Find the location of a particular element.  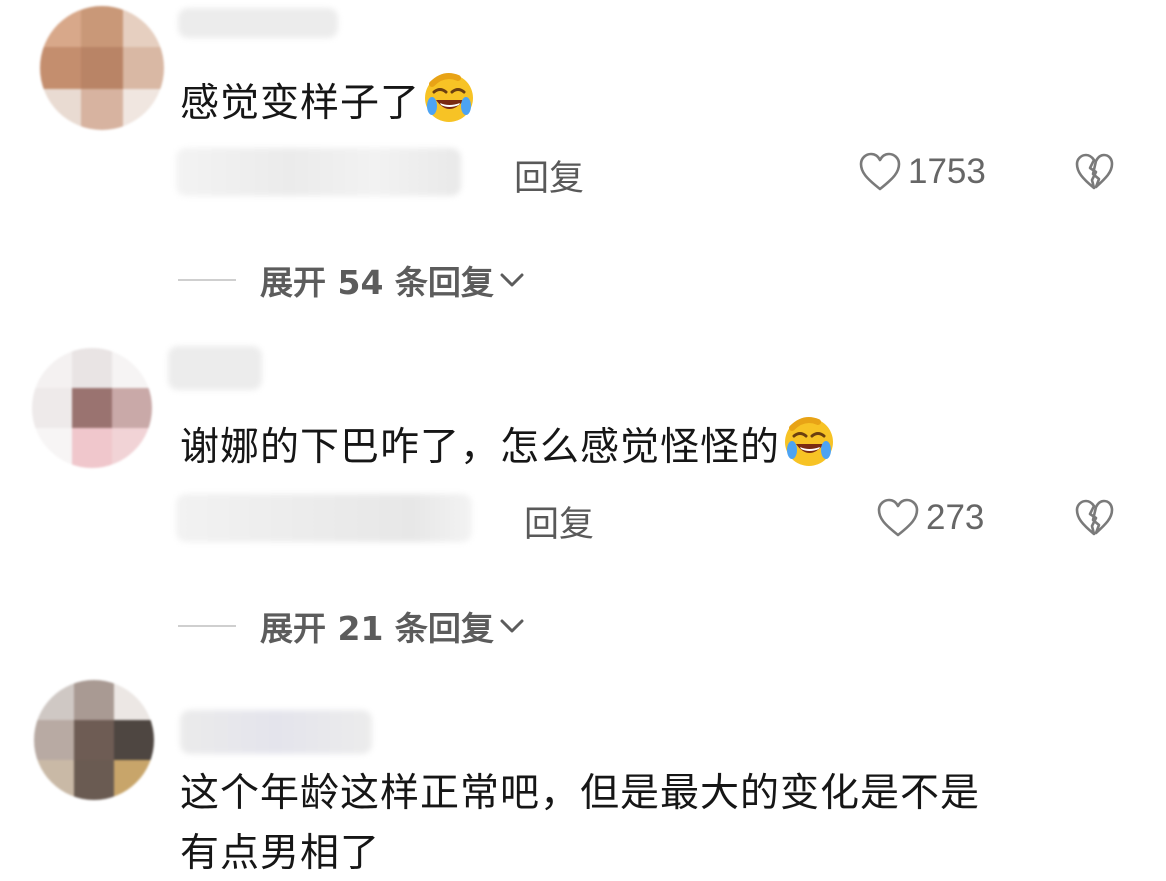

comment-body: 谢娜的下巴咋了，怎么感觉怪怪的 is located at coordinates (480, 447).